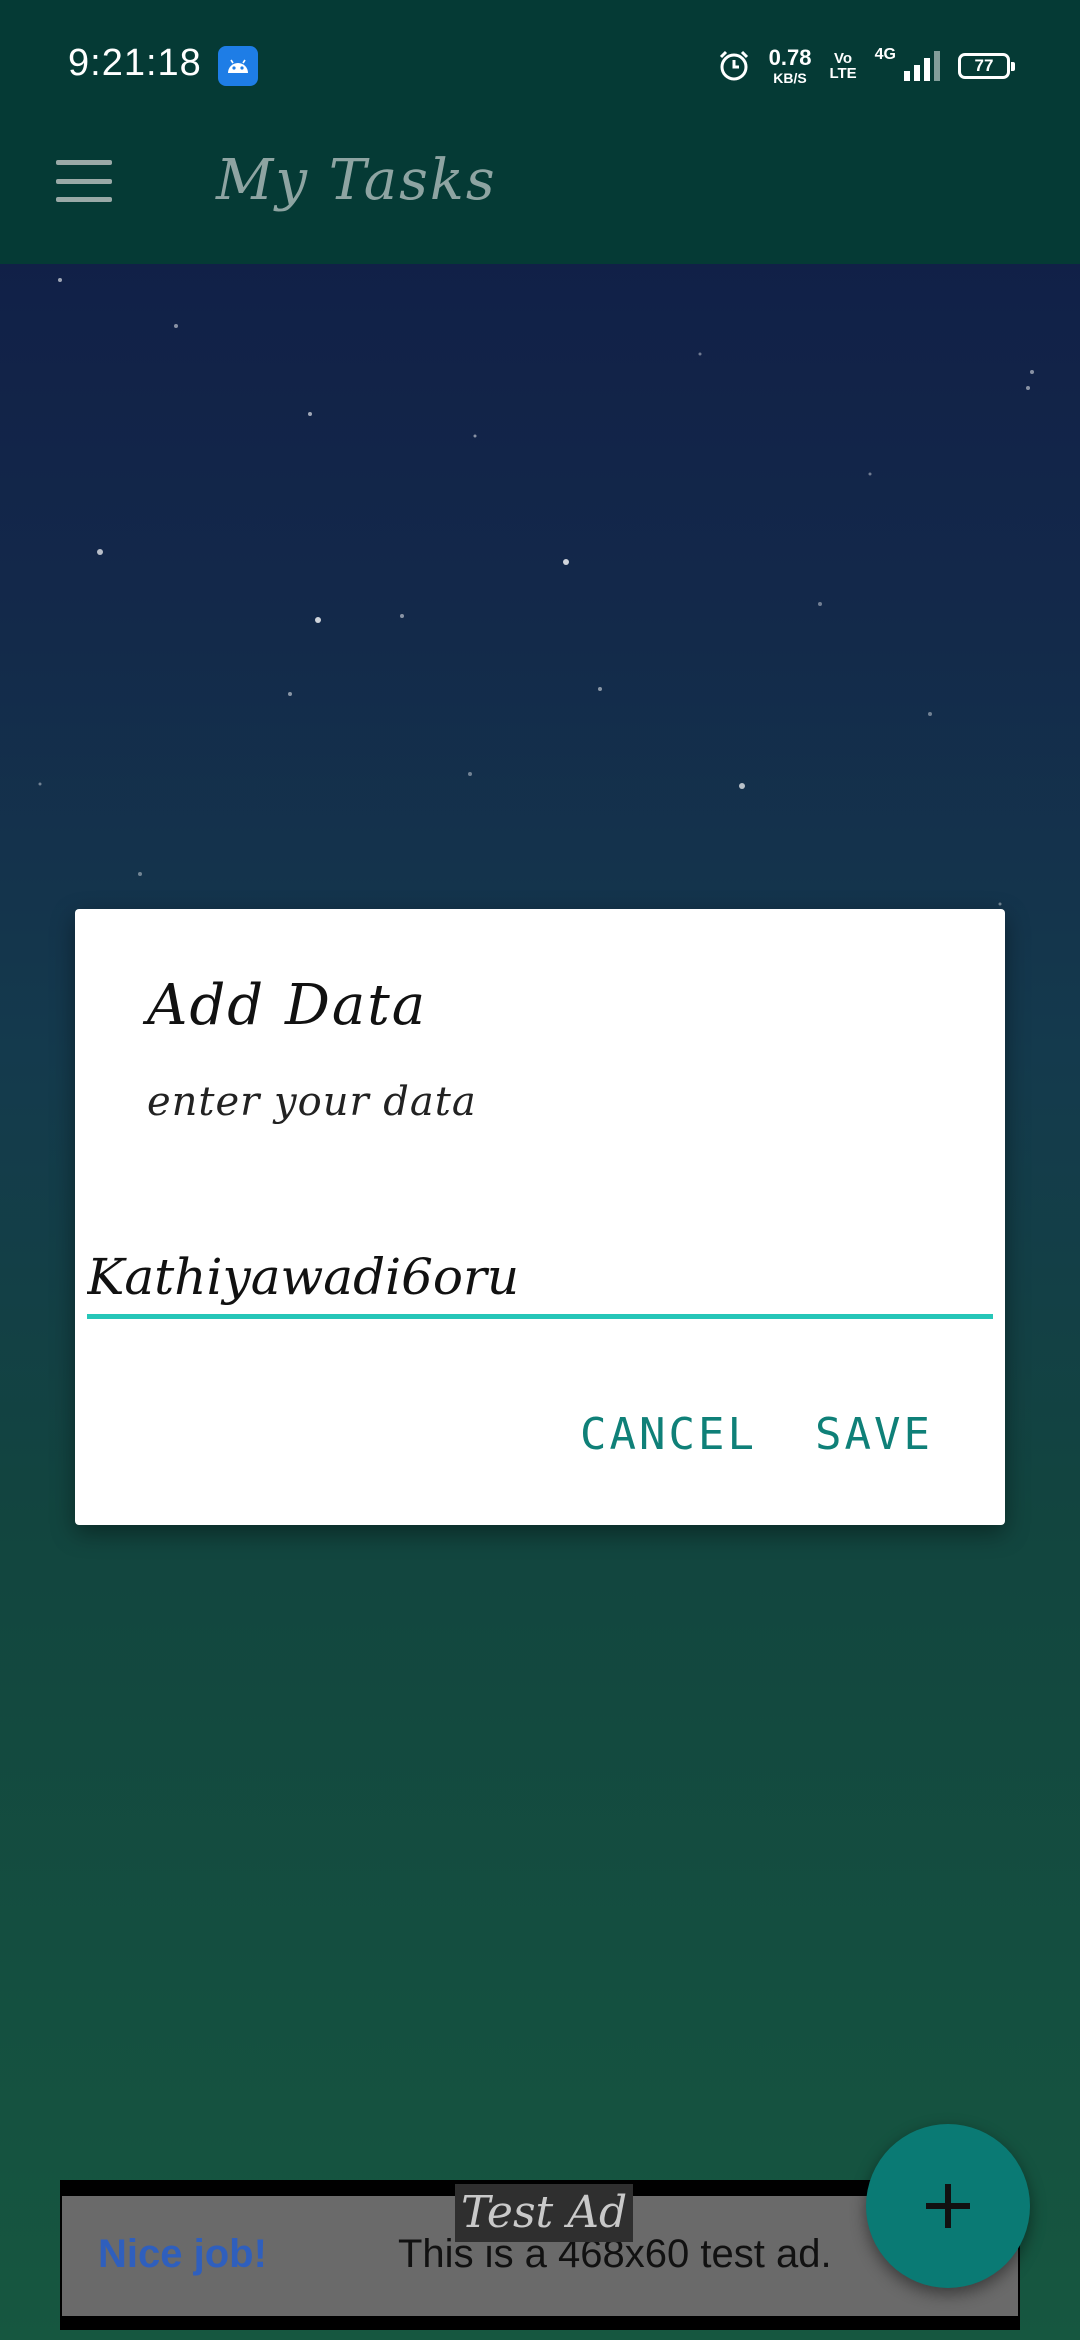 The width and height of the screenshot is (1080, 2340). What do you see at coordinates (885, 54) in the screenshot?
I see `network-type: 4G` at bounding box center [885, 54].